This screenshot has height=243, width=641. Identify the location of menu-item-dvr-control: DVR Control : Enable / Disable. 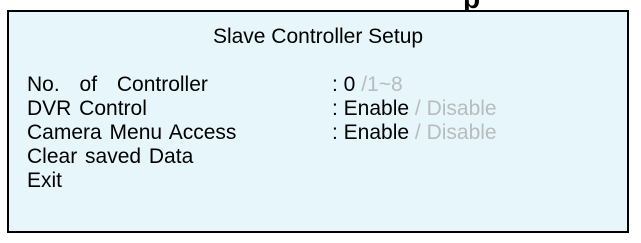
(317, 109).